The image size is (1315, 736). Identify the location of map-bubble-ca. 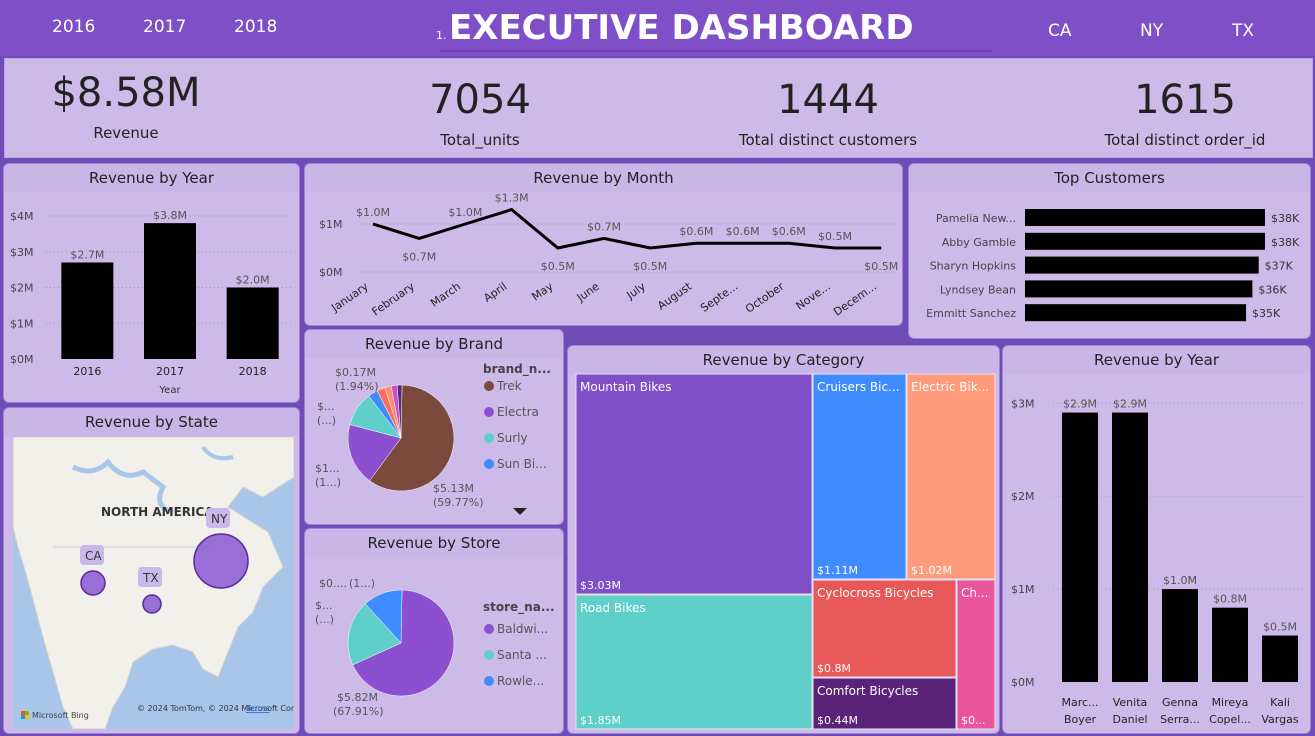
(93, 583).